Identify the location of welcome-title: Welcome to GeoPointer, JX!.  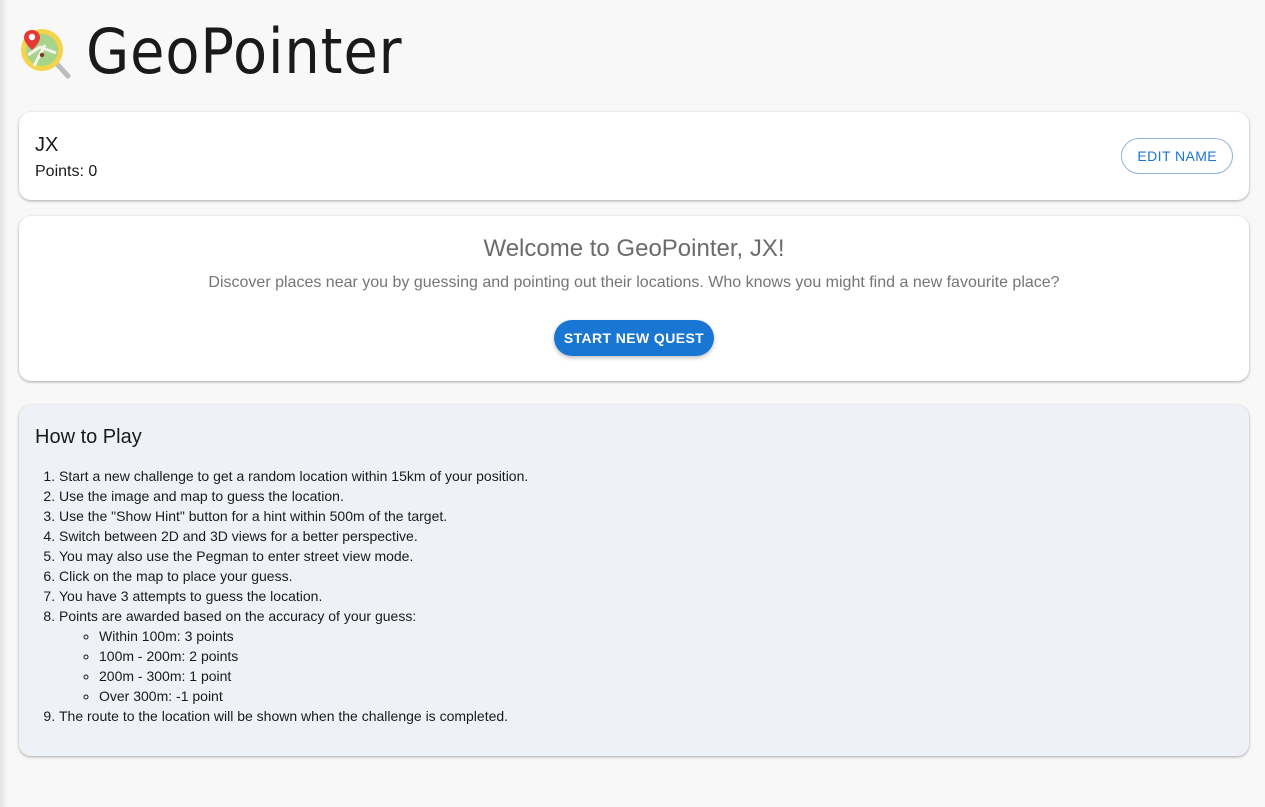
(634, 248).